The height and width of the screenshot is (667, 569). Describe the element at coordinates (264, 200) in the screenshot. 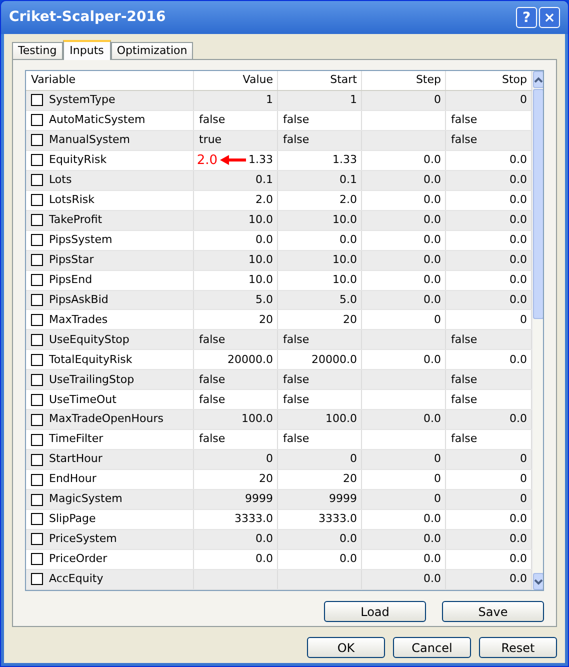

I see `table-cell-text: 2.0` at that location.